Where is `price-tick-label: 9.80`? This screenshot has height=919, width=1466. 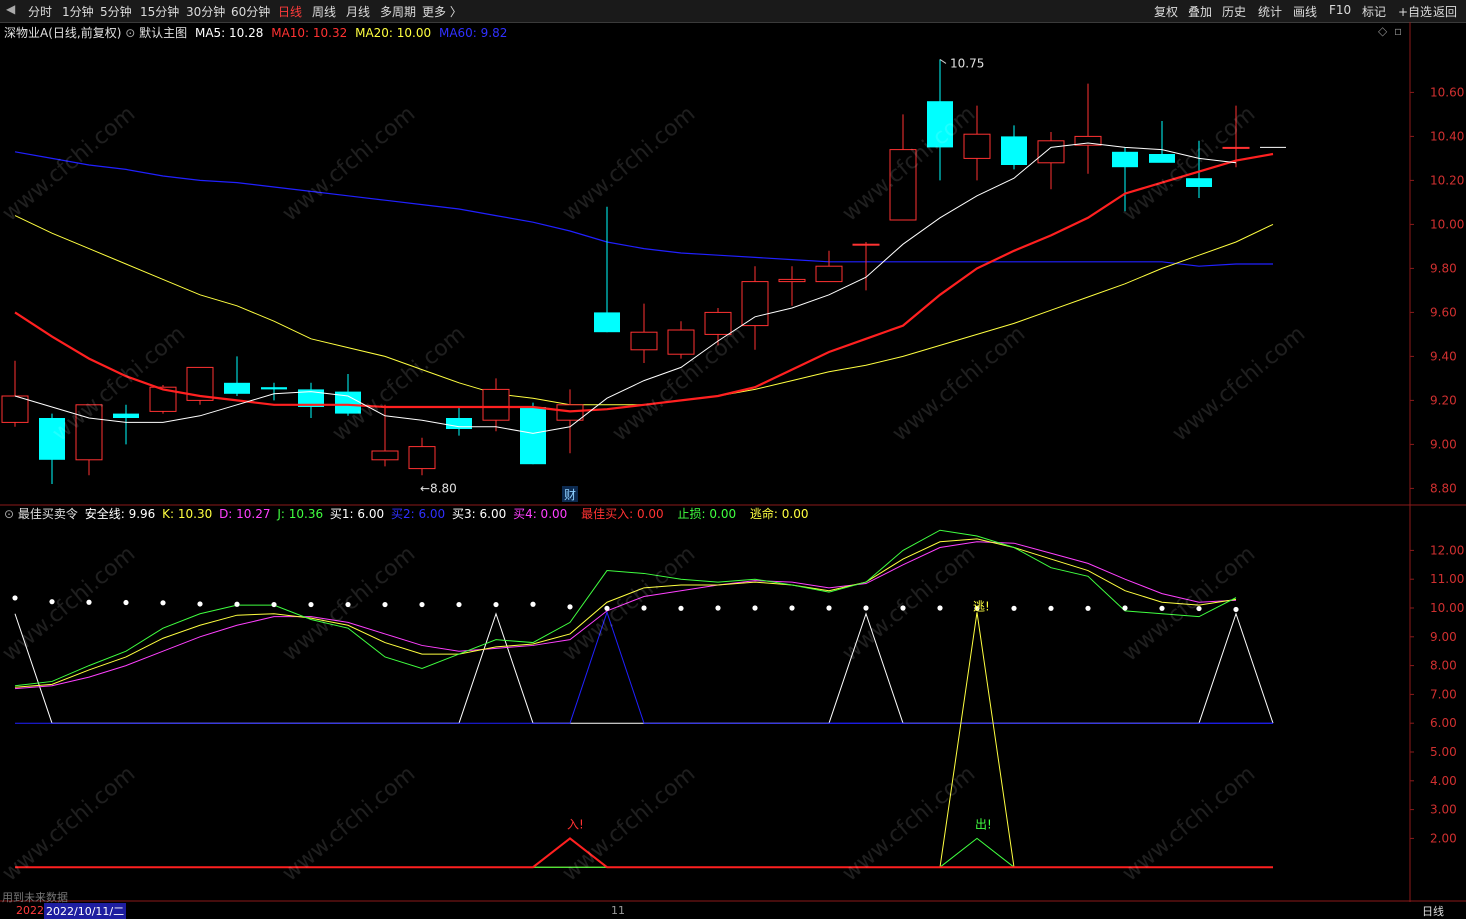 price-tick-label: 9.80 is located at coordinates (1443, 268).